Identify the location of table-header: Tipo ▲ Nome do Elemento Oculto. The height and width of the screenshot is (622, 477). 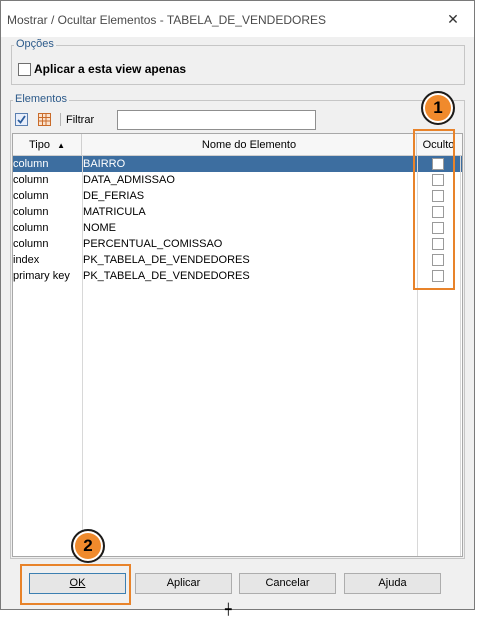
(237, 145).